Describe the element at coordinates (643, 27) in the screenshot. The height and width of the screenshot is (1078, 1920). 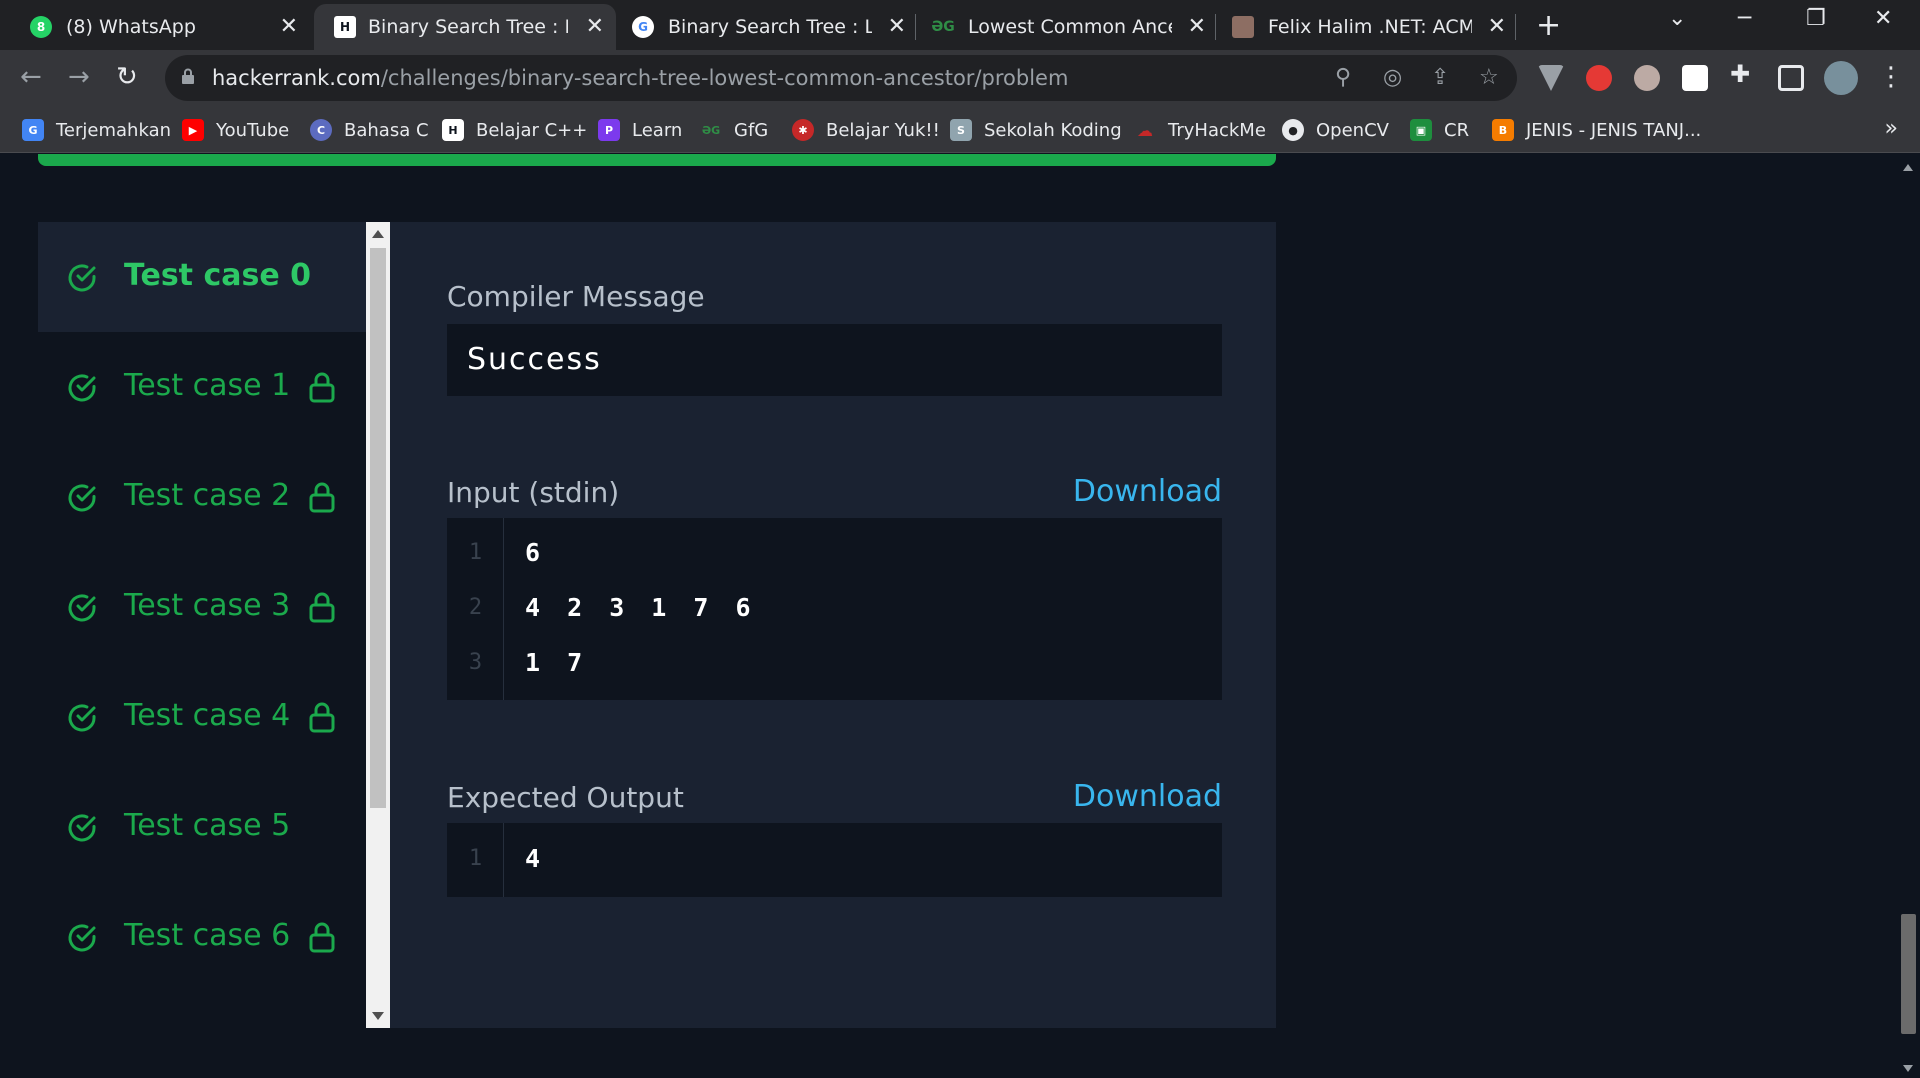
I see `google-icon: G` at that location.